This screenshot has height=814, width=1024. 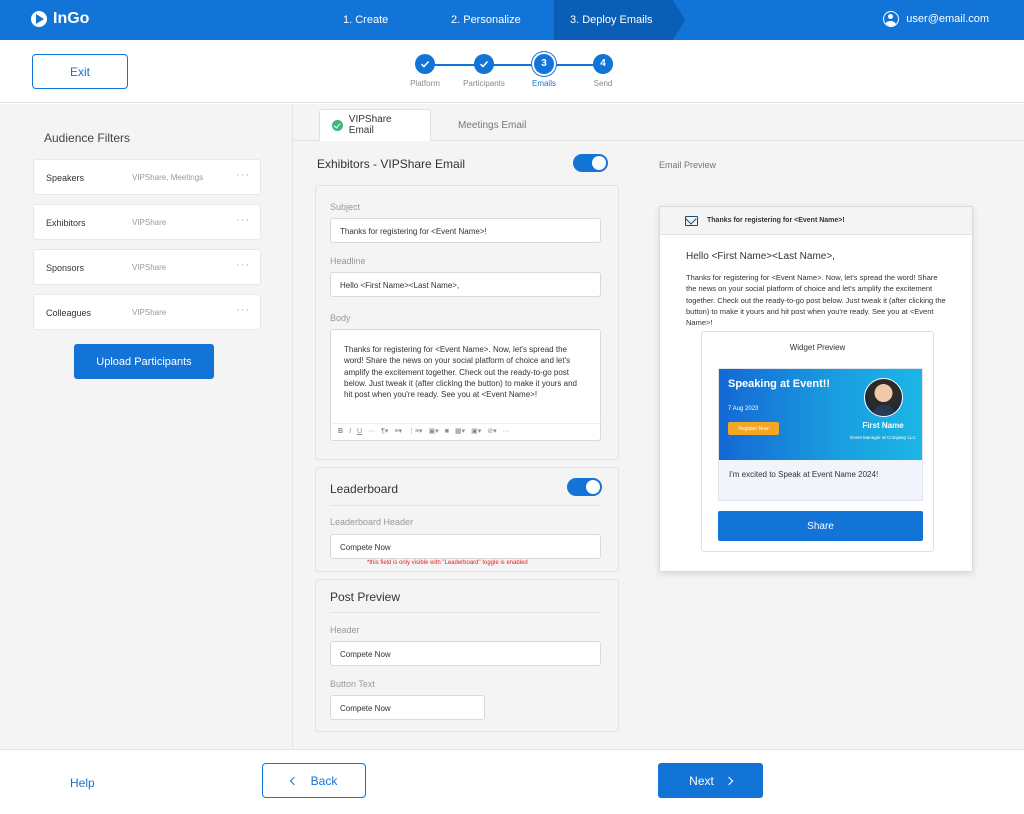 I want to click on email-preview-label: Email Preview, so click(x=688, y=165).